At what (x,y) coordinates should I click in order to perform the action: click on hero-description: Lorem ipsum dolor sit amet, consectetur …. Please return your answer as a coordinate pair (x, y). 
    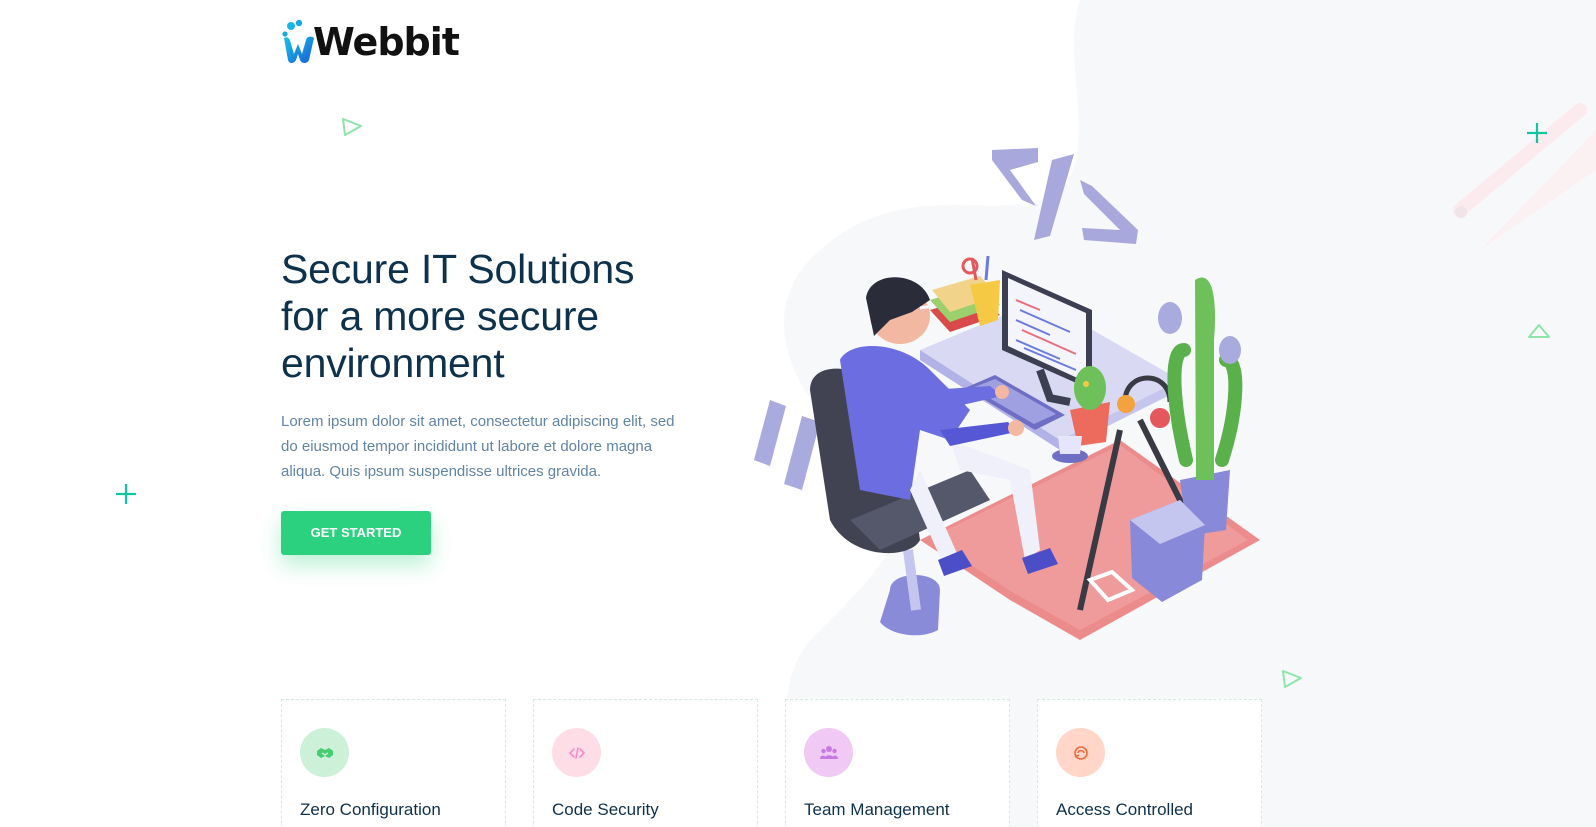
    Looking at the image, I should click on (478, 446).